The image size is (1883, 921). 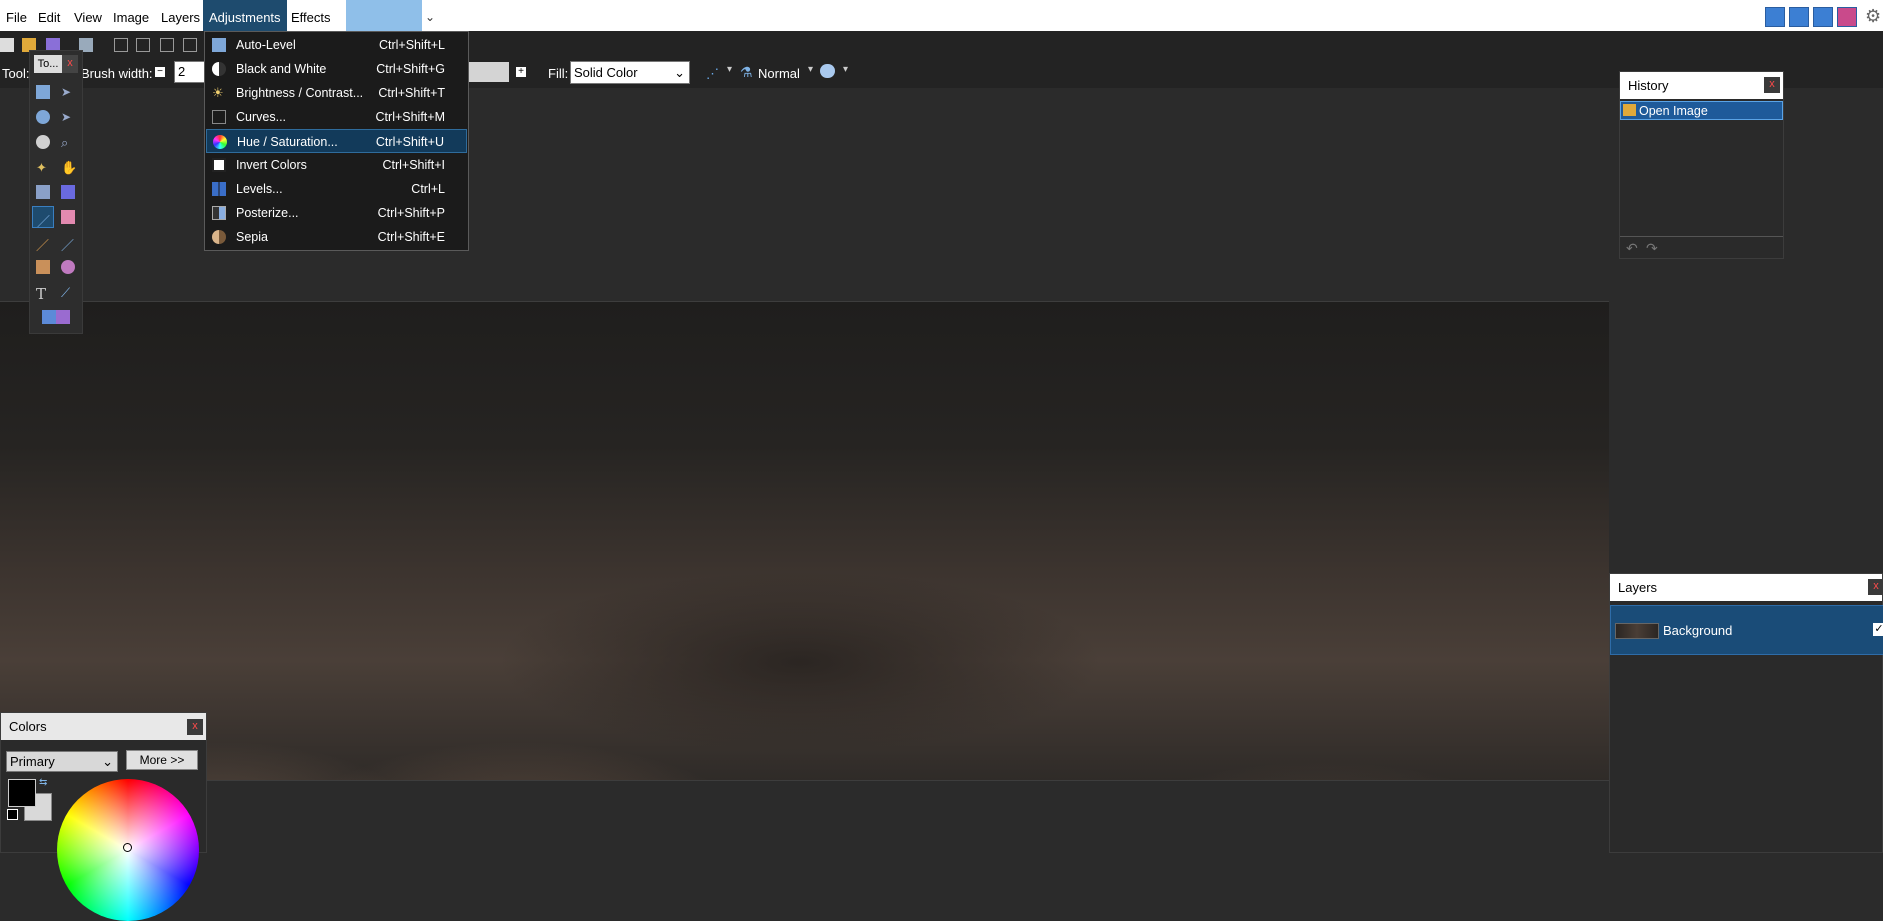 I want to click on brush-width-decrease-button: −, so click(x=160, y=72).